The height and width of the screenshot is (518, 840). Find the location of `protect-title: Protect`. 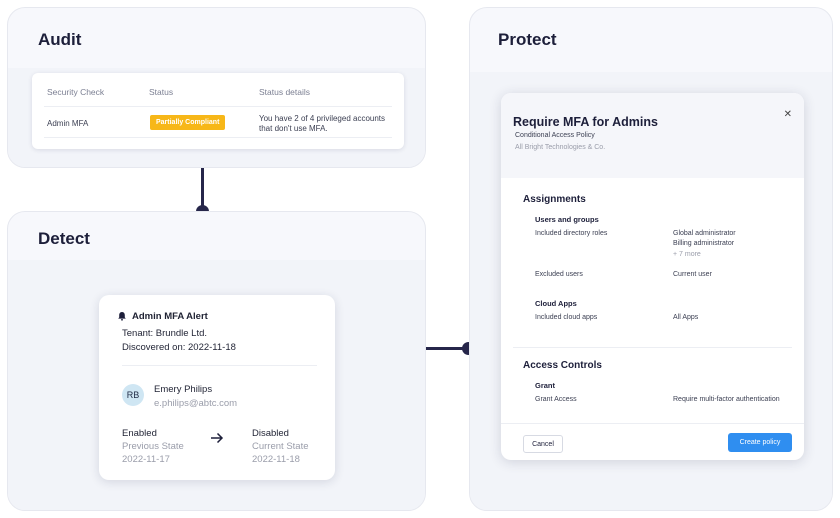

protect-title: Protect is located at coordinates (527, 39).